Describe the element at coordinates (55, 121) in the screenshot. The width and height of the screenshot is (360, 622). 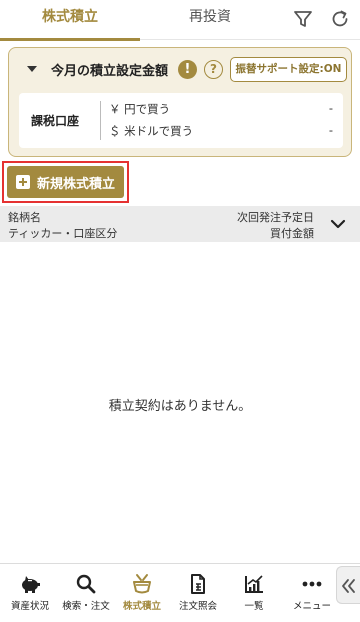
I see `account-type-label: 課税口座` at that location.